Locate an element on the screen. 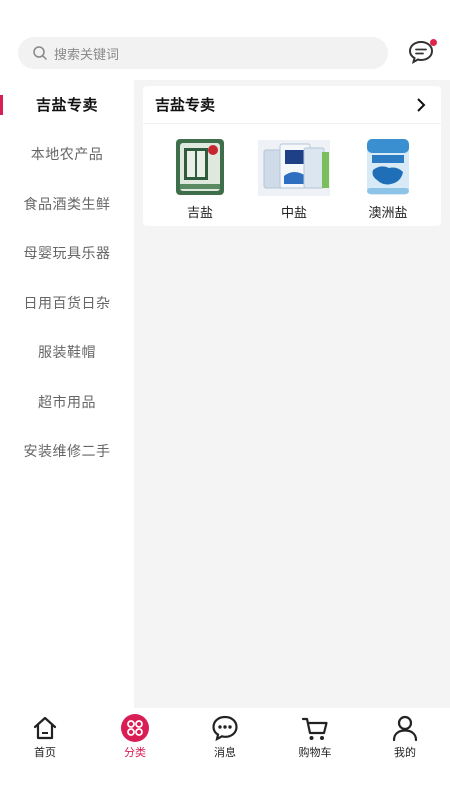 This screenshot has width=450, height=800. sidebar-item-food-drinks: 食品酒类生鲜 is located at coordinates (67, 204).